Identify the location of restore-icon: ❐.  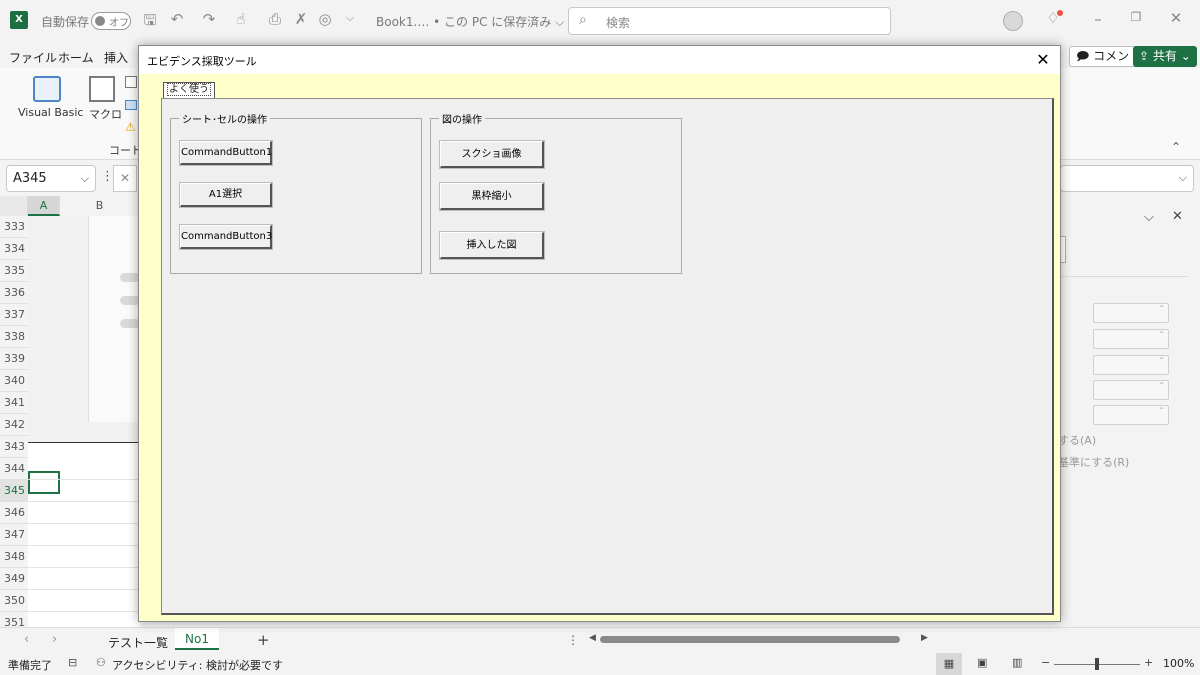
(1136, 17).